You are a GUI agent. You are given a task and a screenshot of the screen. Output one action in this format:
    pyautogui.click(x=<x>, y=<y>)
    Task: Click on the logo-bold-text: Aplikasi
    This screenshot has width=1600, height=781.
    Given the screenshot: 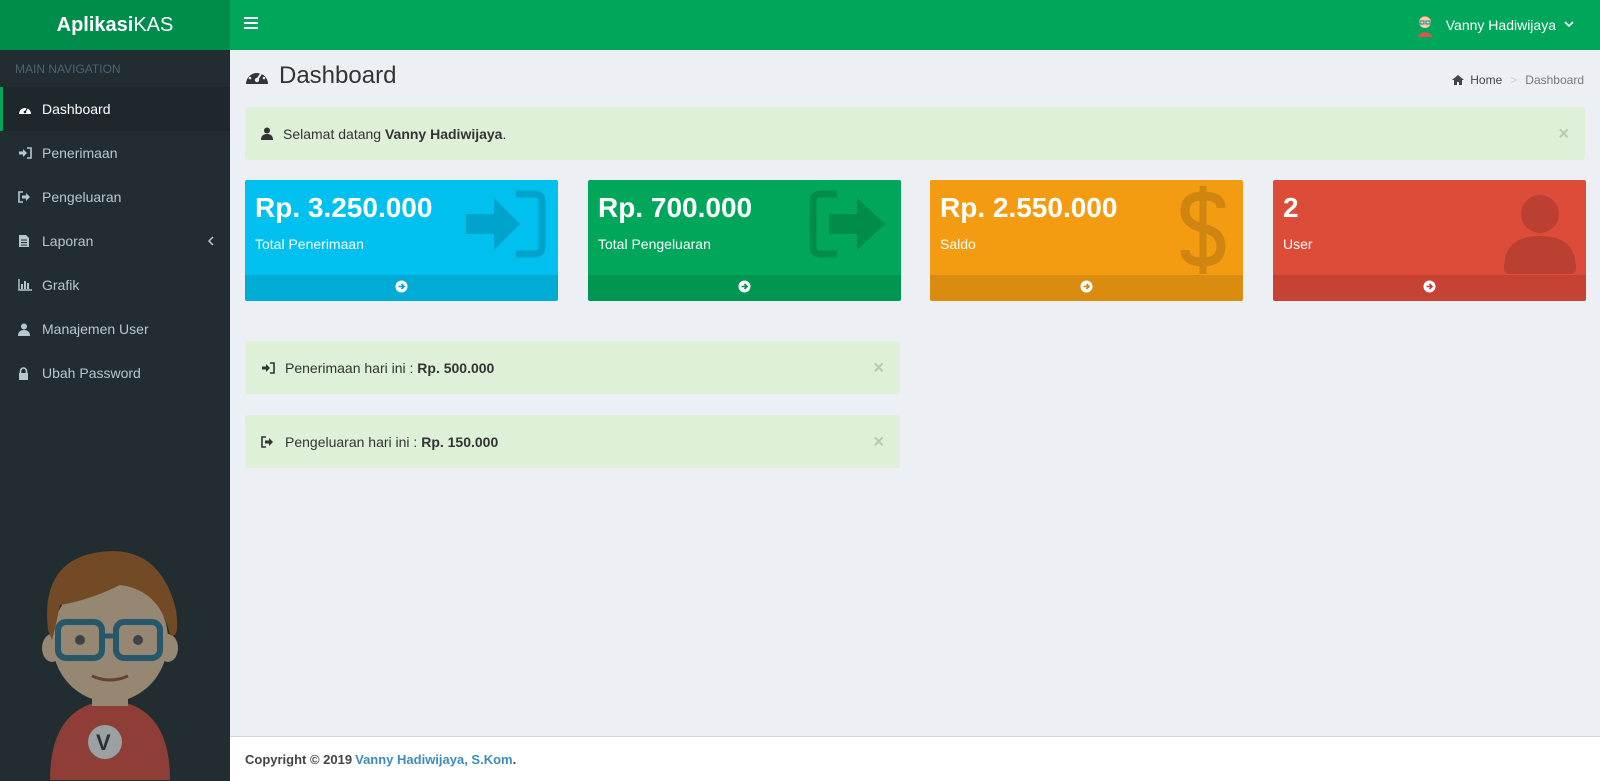 What is the action you would take?
    pyautogui.click(x=95, y=24)
    